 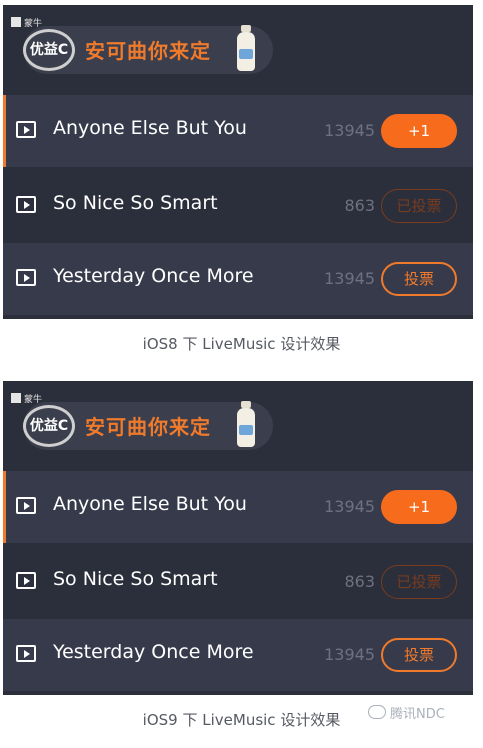 I want to click on watermark: 腾讯NDC, so click(x=406, y=712).